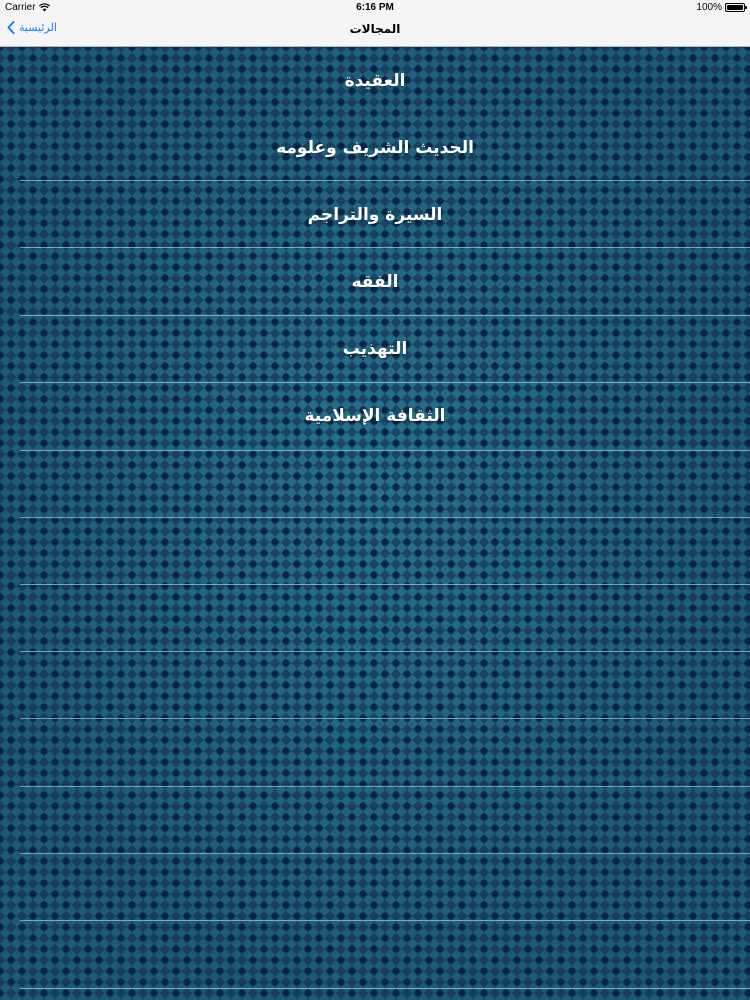 The image size is (750, 1000). I want to click on list-item-label: العقيدة, so click(375, 80).